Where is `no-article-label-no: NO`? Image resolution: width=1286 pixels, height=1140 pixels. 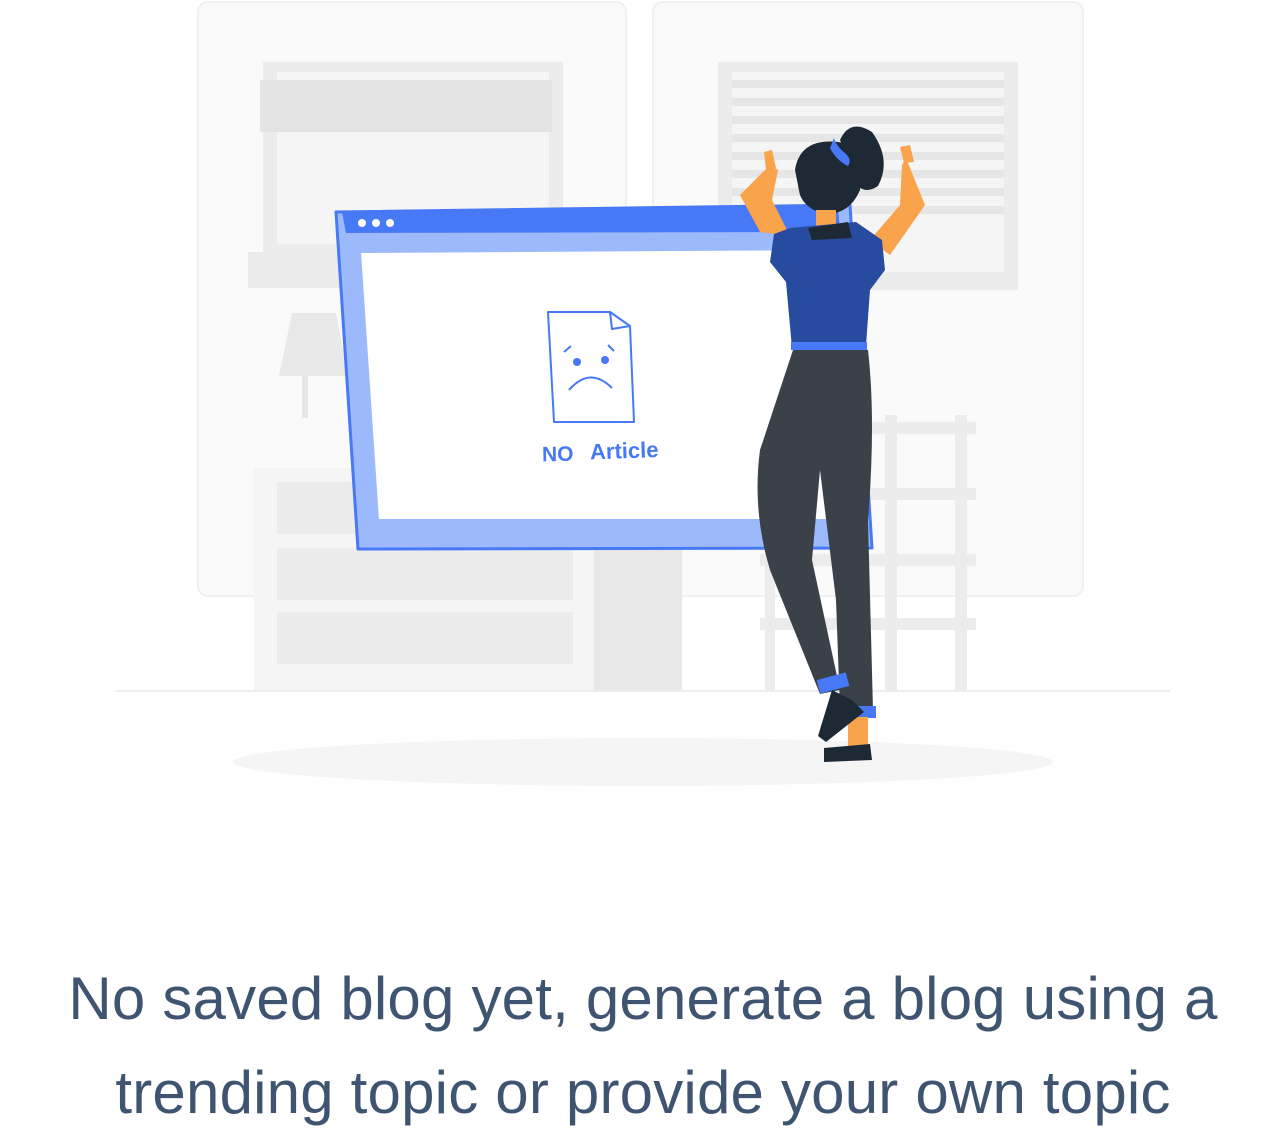 no-article-label-no: NO is located at coordinates (558, 455).